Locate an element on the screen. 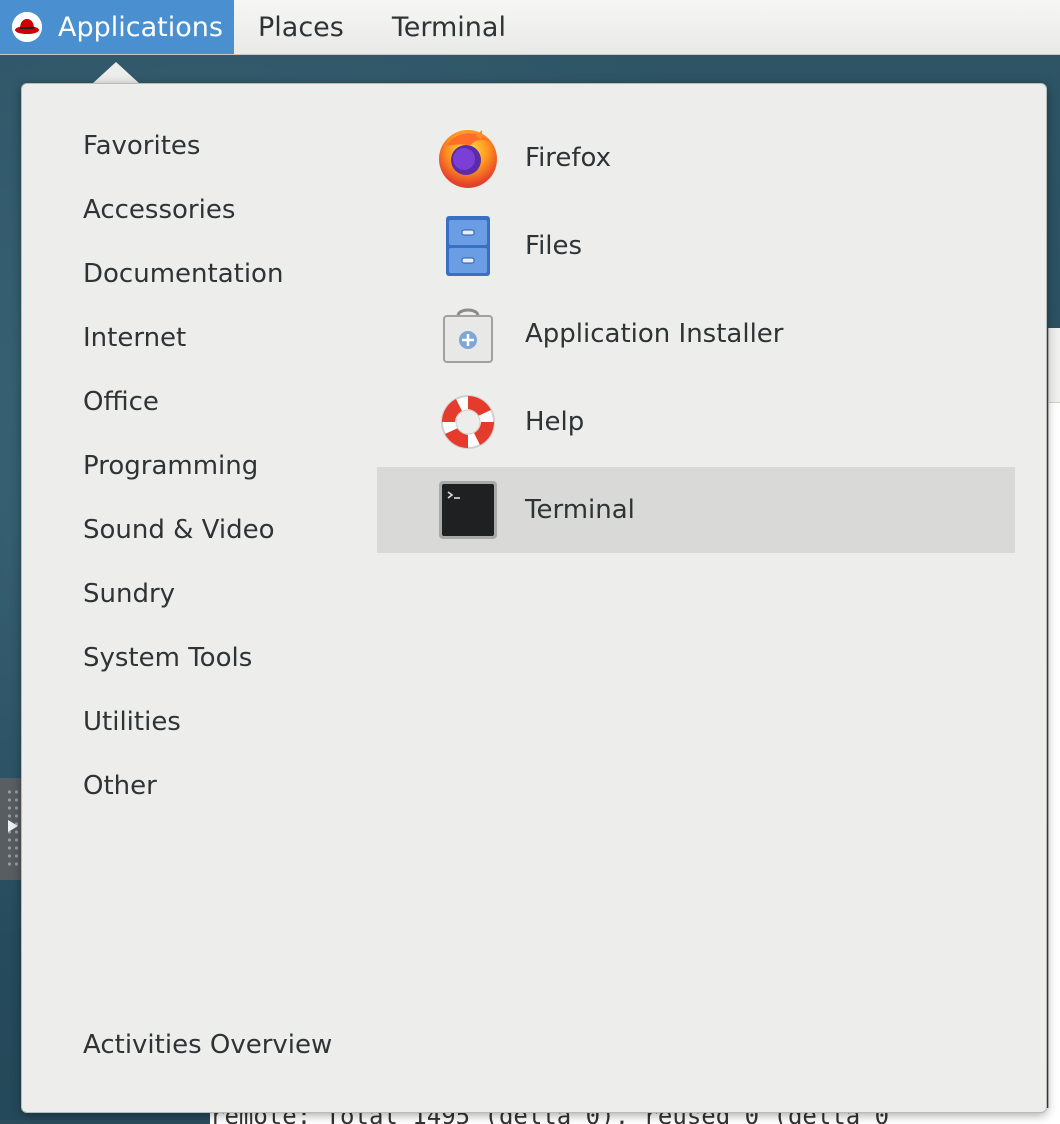  background-window-header is located at coordinates (1054, 365).